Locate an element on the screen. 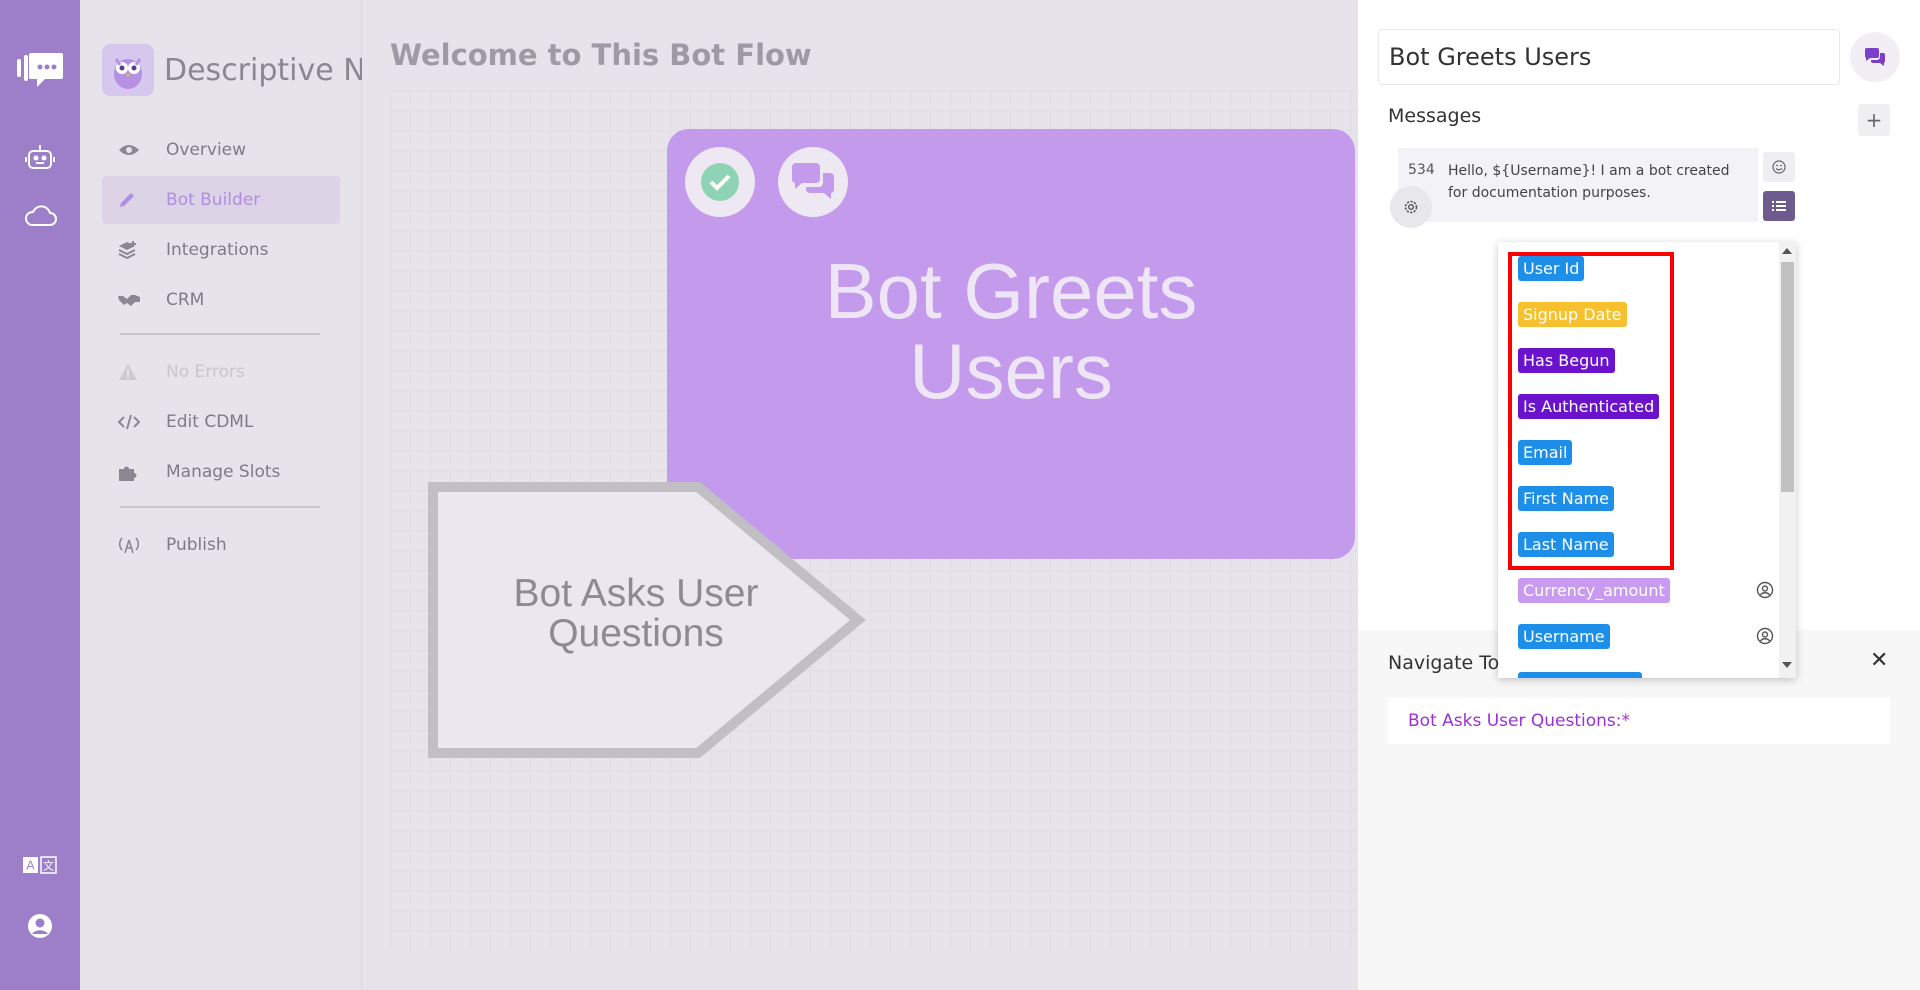 The width and height of the screenshot is (1920, 990). node-title: Bot Asks User Questions is located at coordinates (636, 613).